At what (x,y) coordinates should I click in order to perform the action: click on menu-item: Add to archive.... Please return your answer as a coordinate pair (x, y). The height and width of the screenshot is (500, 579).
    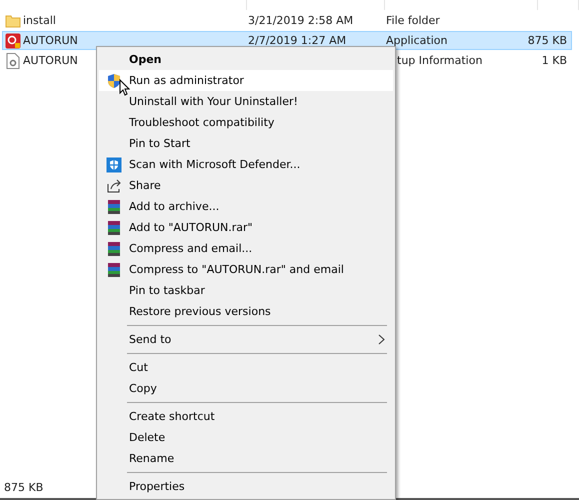
    Looking at the image, I should click on (246, 206).